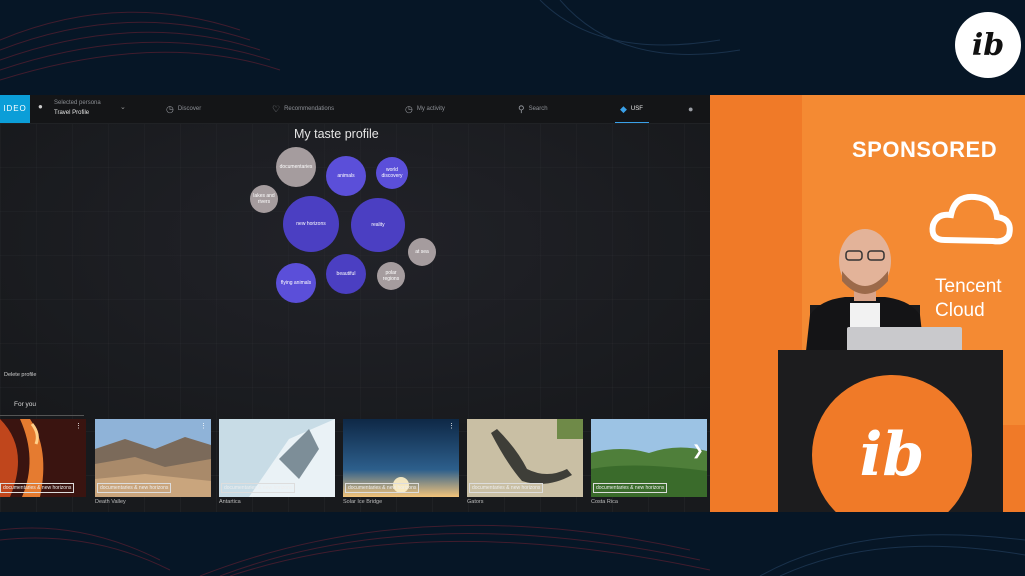 The image size is (1025, 576). I want to click on ibc-podium-logo-mark: ib, so click(892, 455).